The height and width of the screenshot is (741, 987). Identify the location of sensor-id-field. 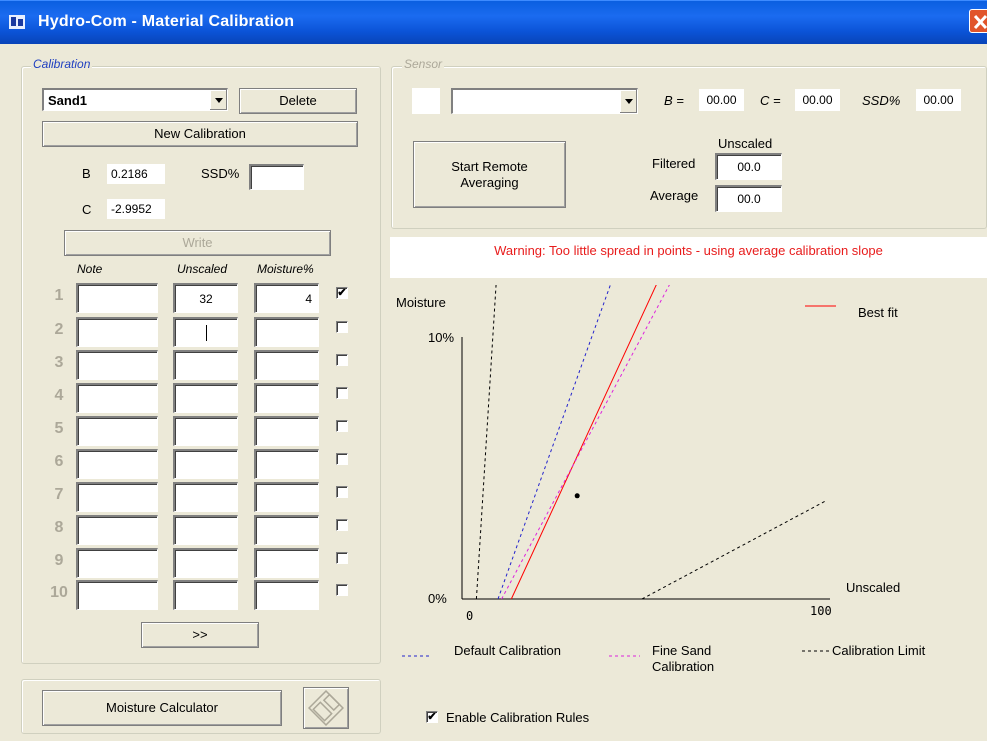
(426, 101).